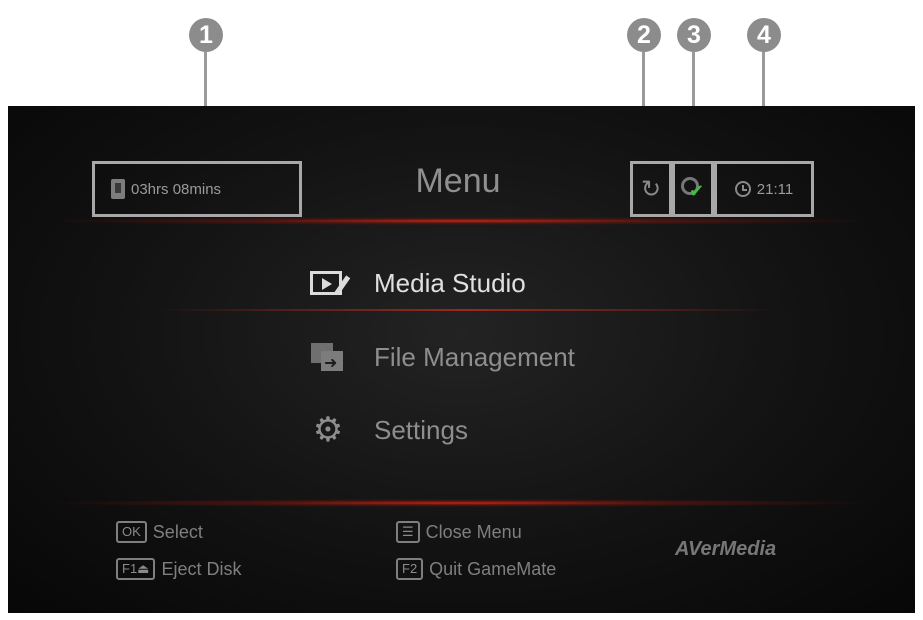 This screenshot has width=923, height=620. What do you see at coordinates (410, 569) in the screenshot?
I see `f2-key-icon: F2` at bounding box center [410, 569].